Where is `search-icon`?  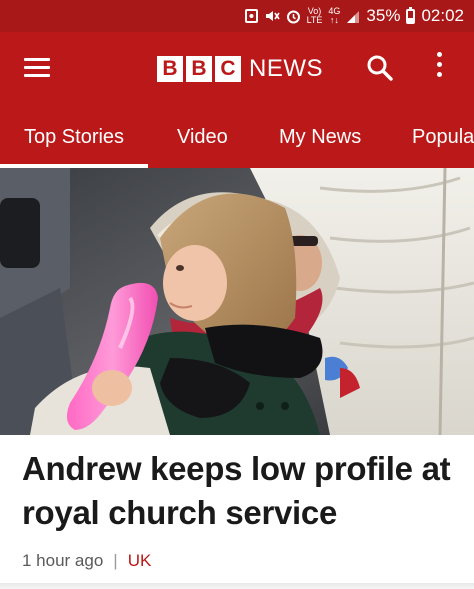 search-icon is located at coordinates (380, 68).